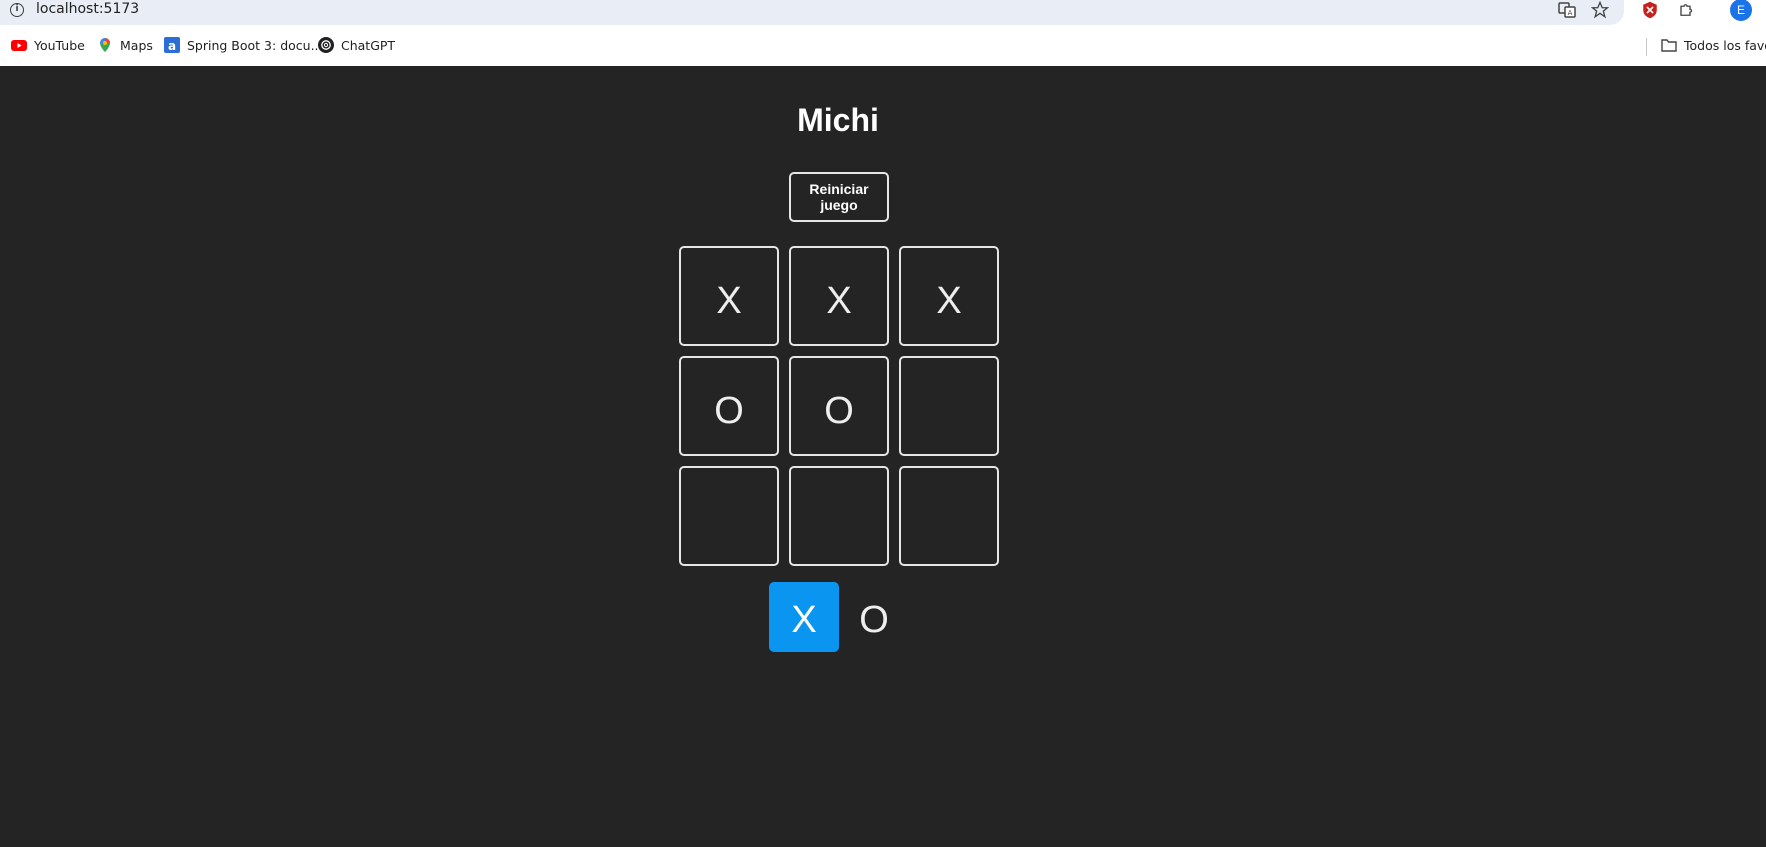 The width and height of the screenshot is (1766, 847). What do you see at coordinates (326, 45) in the screenshot?
I see `chatgpt-icon` at bounding box center [326, 45].